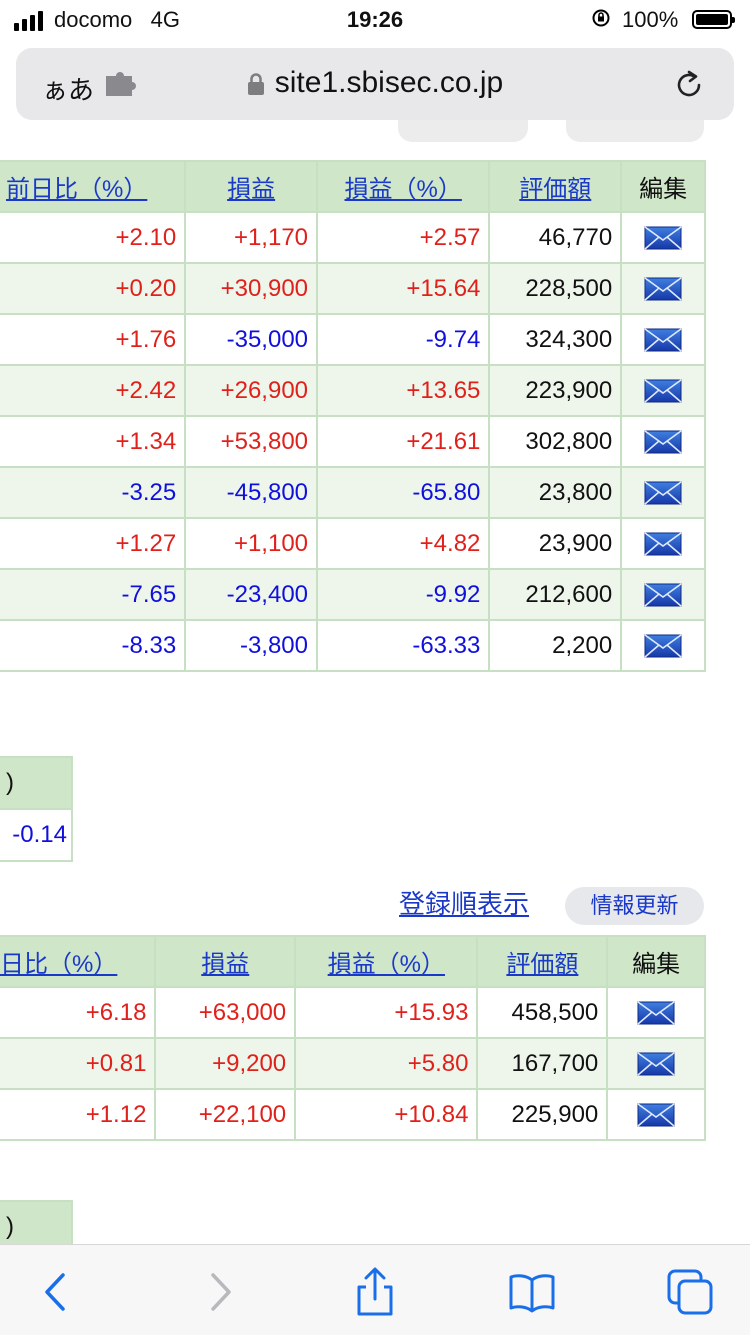 Image resolution: width=750 pixels, height=1335 pixels. Describe the element at coordinates (93, 543) in the screenshot. I see `day-change-cell: +1.27` at that location.